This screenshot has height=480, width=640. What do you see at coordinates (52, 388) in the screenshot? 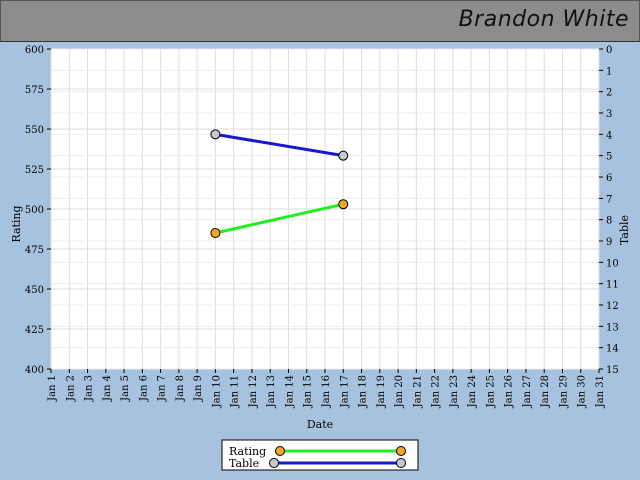
I see `x-tick-label: Jan 1` at bounding box center [52, 388].